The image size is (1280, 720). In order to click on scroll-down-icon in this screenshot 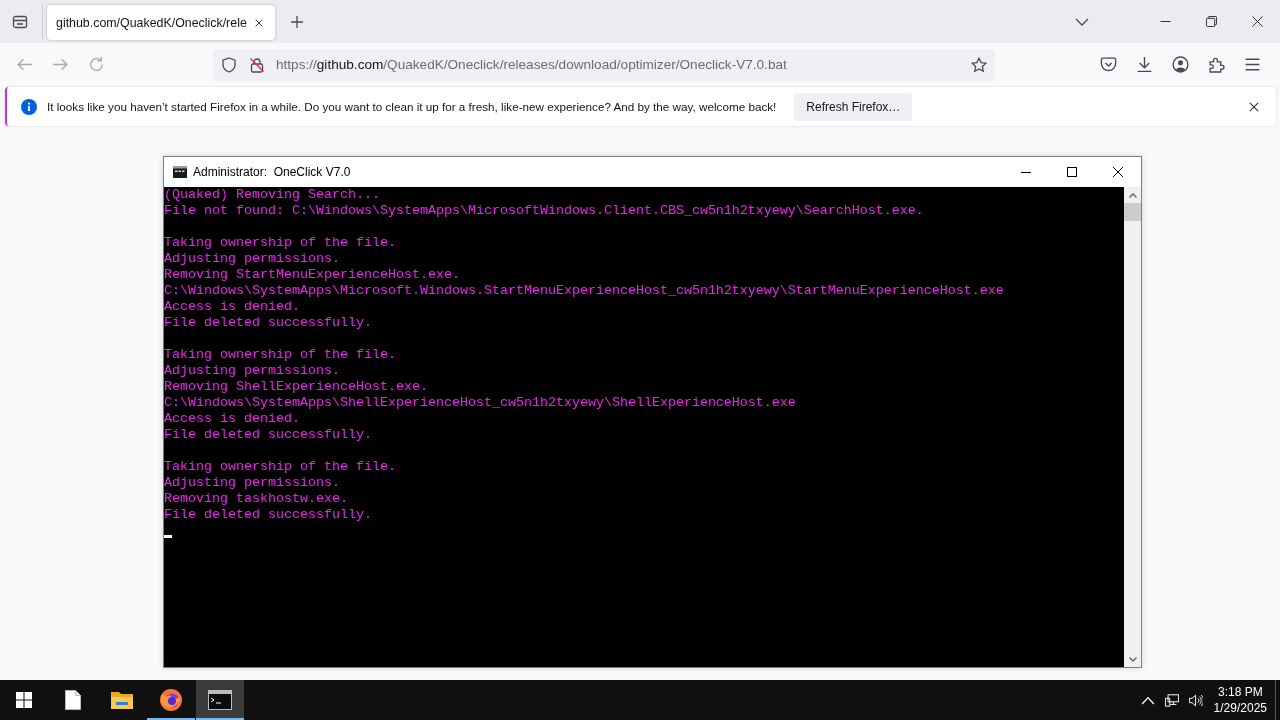, I will do `click(1132, 659)`.